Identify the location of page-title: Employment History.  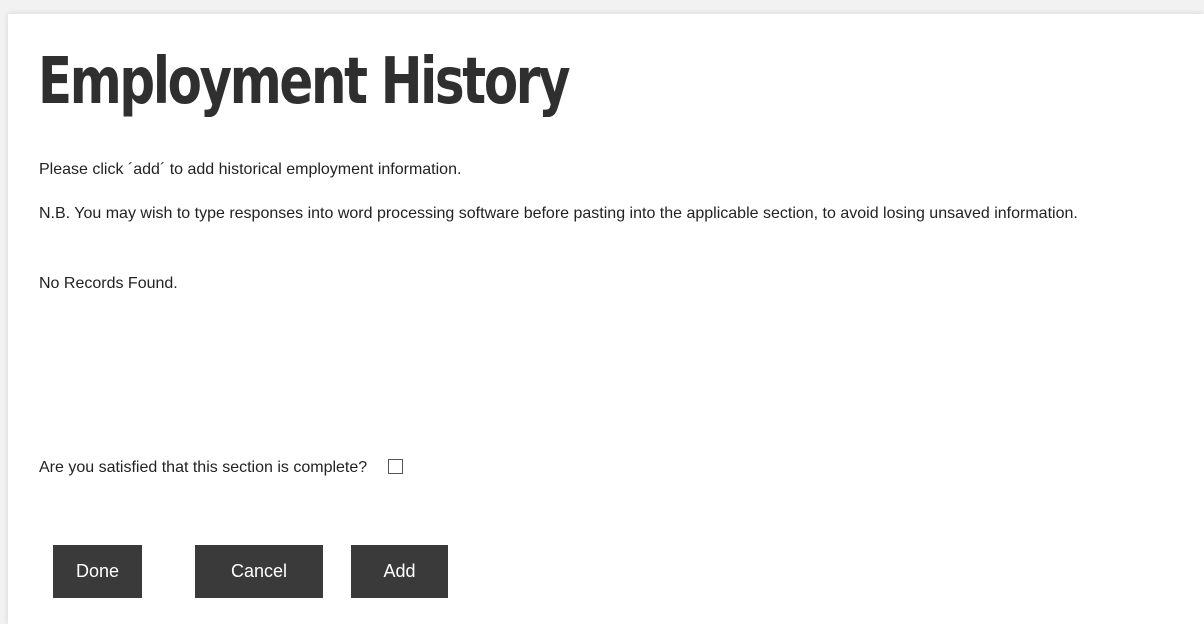
(304, 82).